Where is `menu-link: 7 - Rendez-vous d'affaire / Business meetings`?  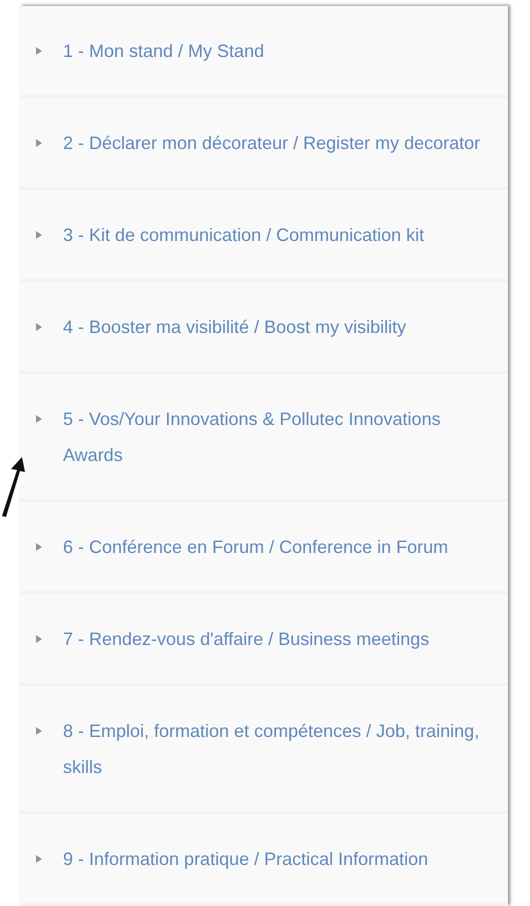
menu-link: 7 - Rendez-vous d'affaire / Business meetings is located at coordinates (246, 639).